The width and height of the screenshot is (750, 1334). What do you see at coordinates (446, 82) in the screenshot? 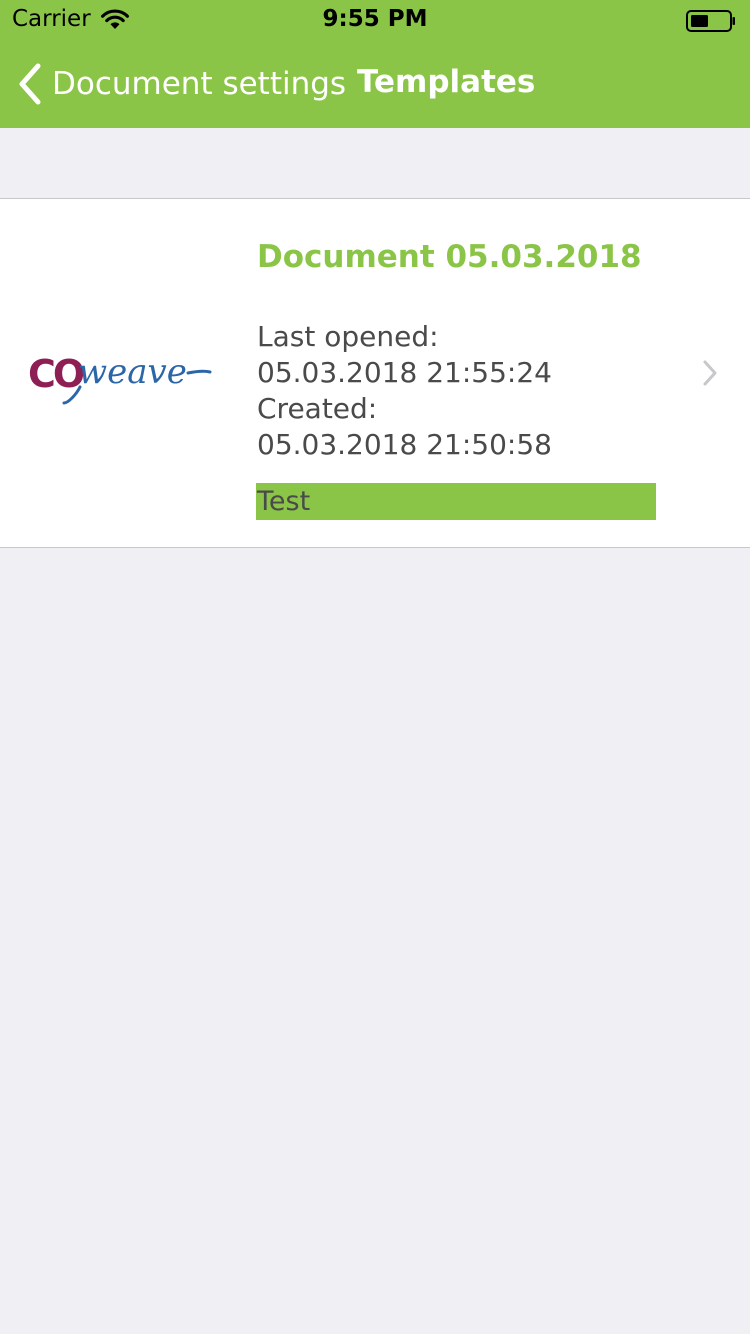
I see `page-title: Templates` at bounding box center [446, 82].